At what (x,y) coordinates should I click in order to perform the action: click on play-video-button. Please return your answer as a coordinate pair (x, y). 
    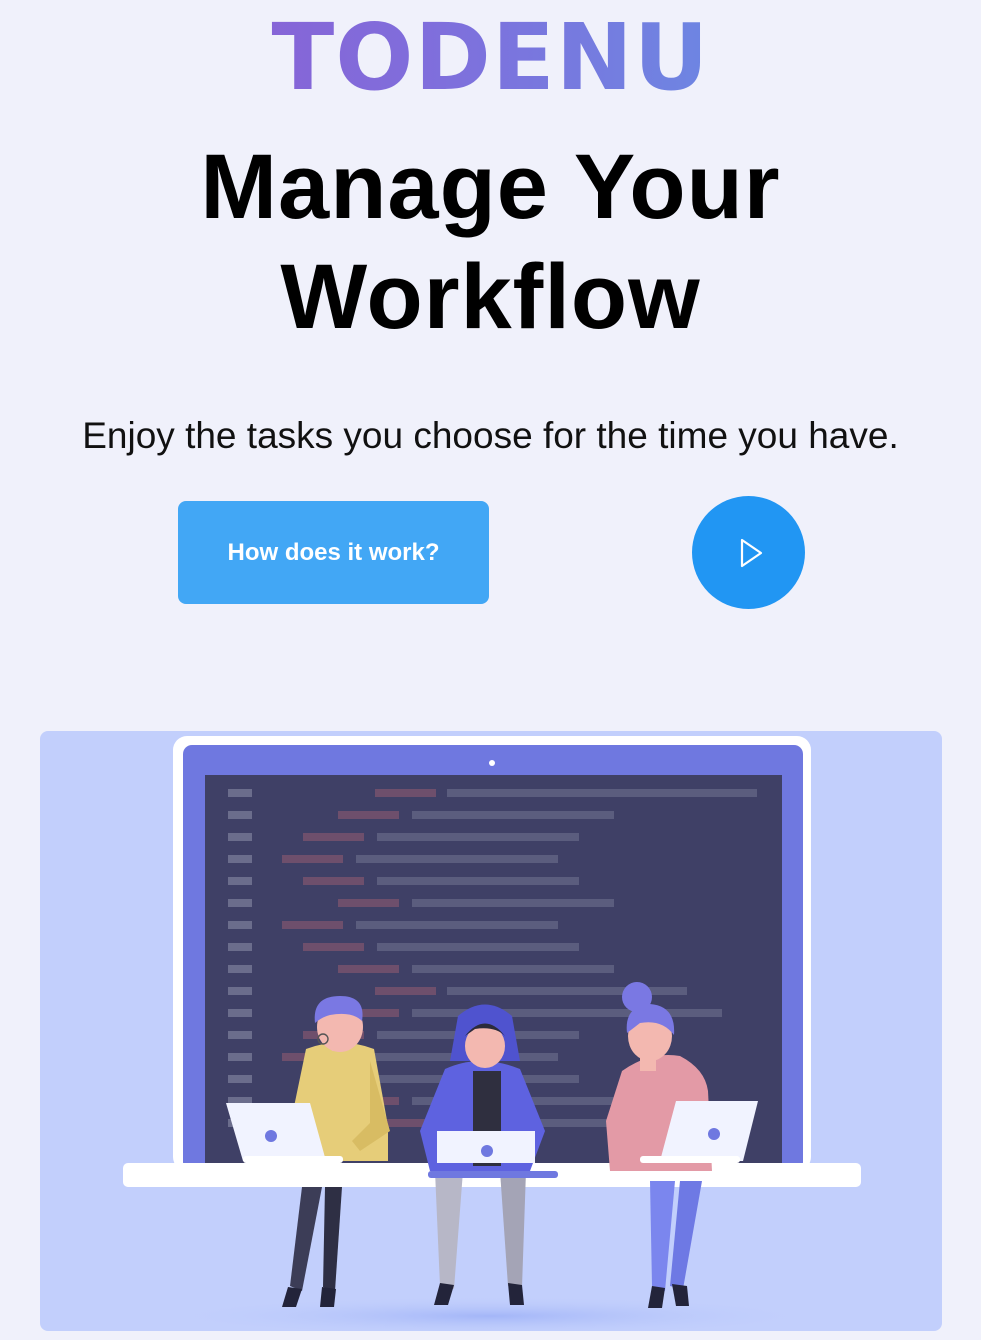
    Looking at the image, I should click on (748, 552).